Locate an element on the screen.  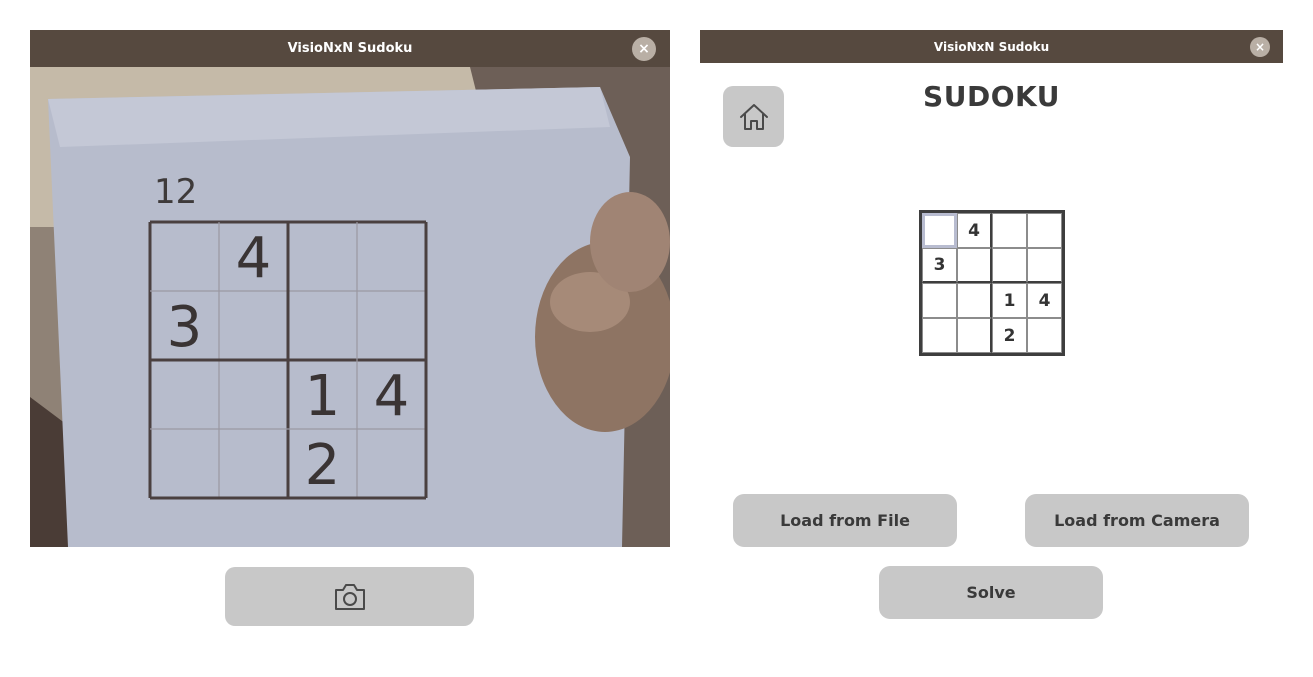
camera-window-title: VisioNxN Sudoku is located at coordinates (350, 48).